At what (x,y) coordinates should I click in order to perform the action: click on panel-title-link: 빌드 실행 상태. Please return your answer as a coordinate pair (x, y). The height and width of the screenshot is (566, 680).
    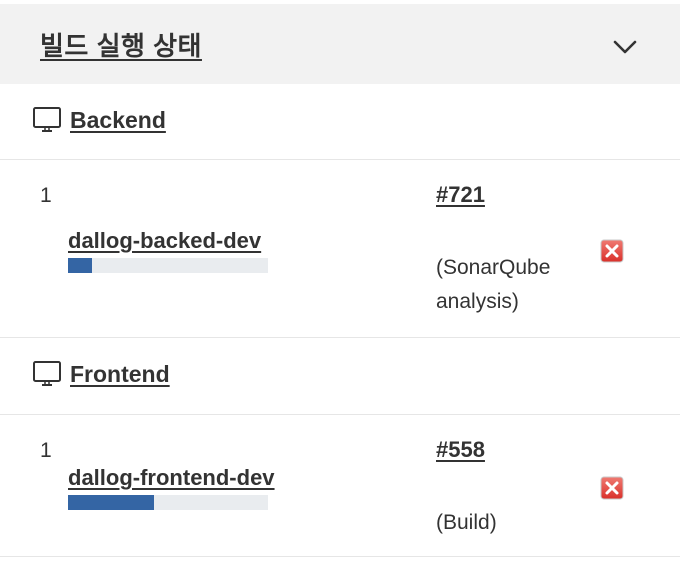
    Looking at the image, I should click on (121, 44).